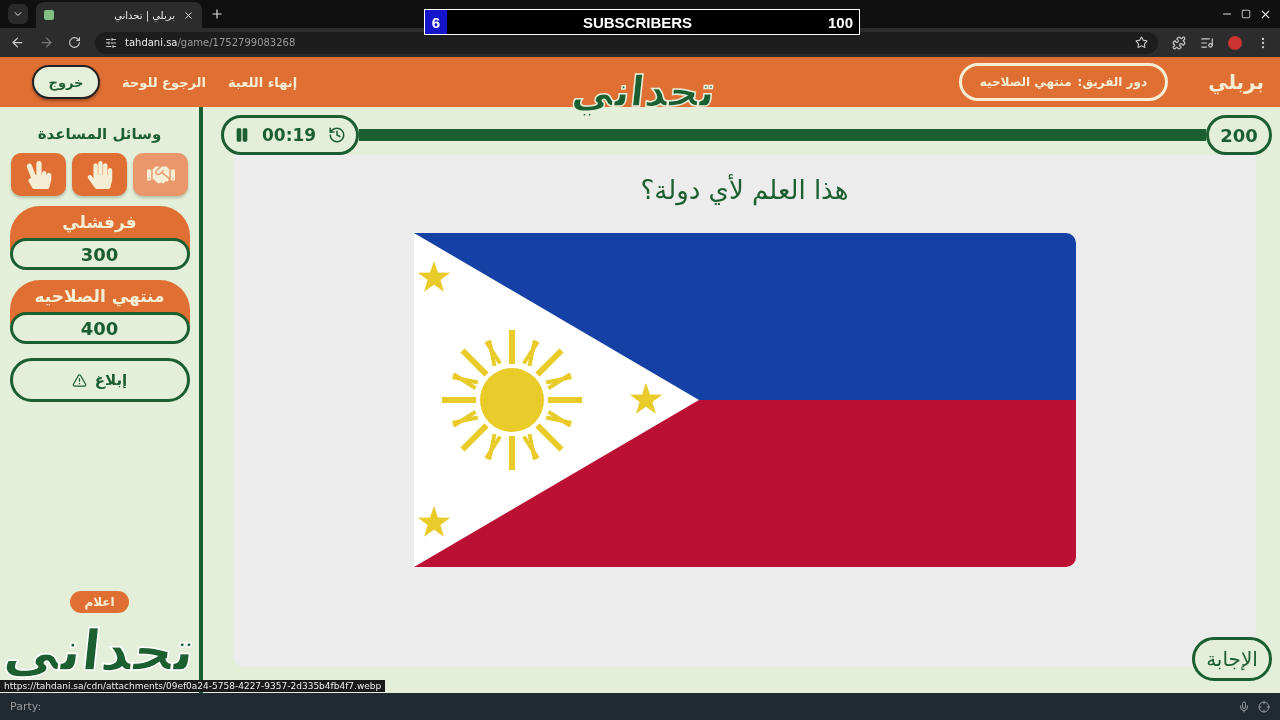  What do you see at coordinates (1207, 42) in the screenshot?
I see `media-icon` at bounding box center [1207, 42].